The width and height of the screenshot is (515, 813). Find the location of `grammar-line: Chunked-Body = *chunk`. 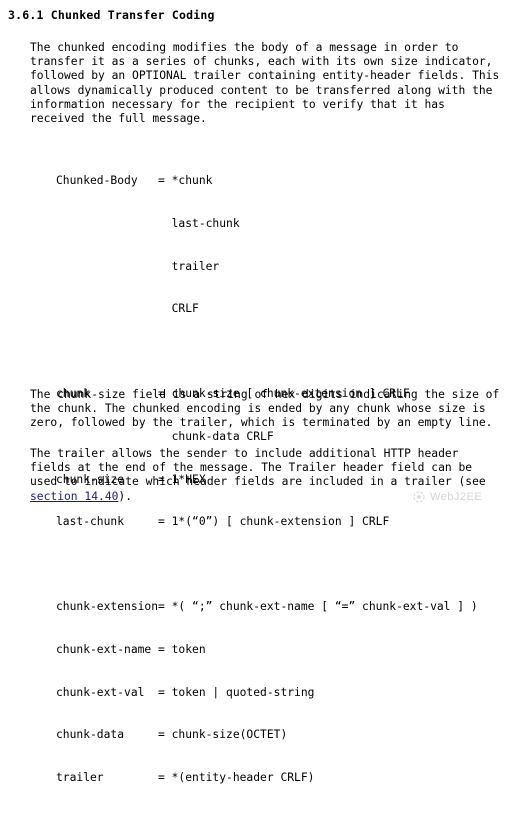

grammar-line: Chunked-Body = *chunk is located at coordinates (134, 181).